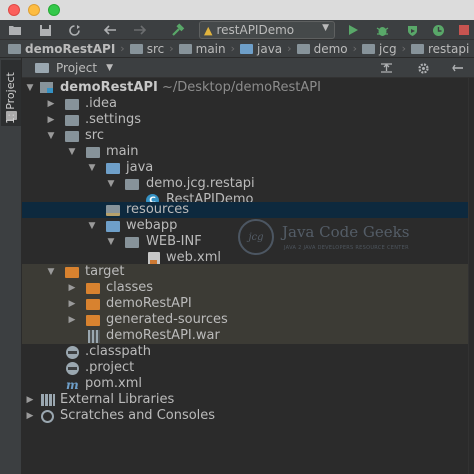 The height and width of the screenshot is (474, 474). Describe the element at coordinates (73, 352) in the screenshot. I see `classpath-file-icon` at that location.